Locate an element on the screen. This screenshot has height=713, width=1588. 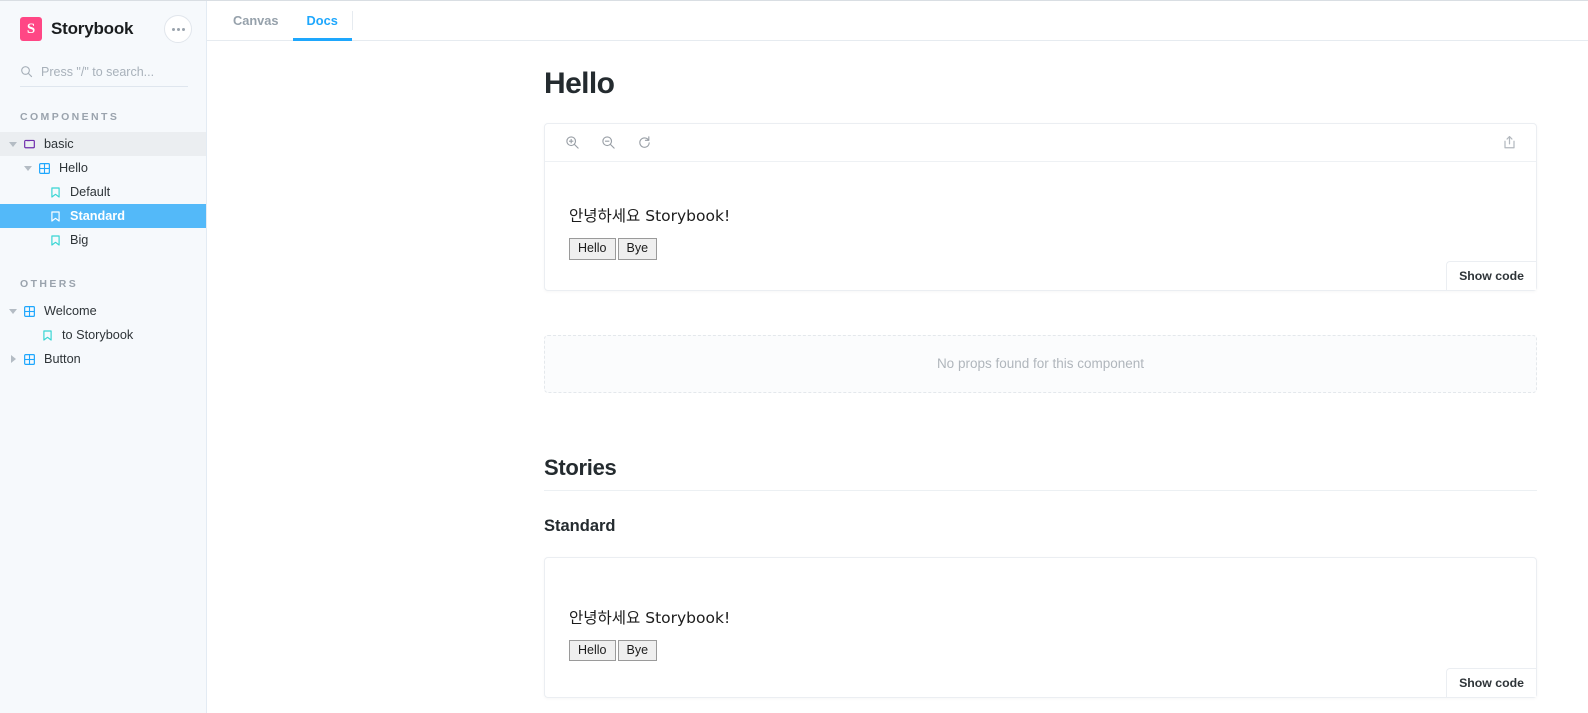
story-body-standard: 안녕하세요 Storybook! Hello Bye Show code is located at coordinates (1040, 628).